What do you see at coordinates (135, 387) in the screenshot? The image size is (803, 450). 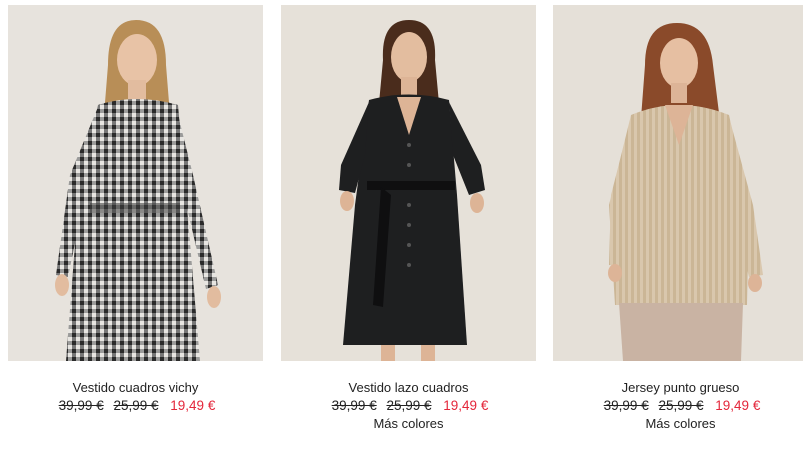 I see `product-name: Vestido cuadros vichy` at bounding box center [135, 387].